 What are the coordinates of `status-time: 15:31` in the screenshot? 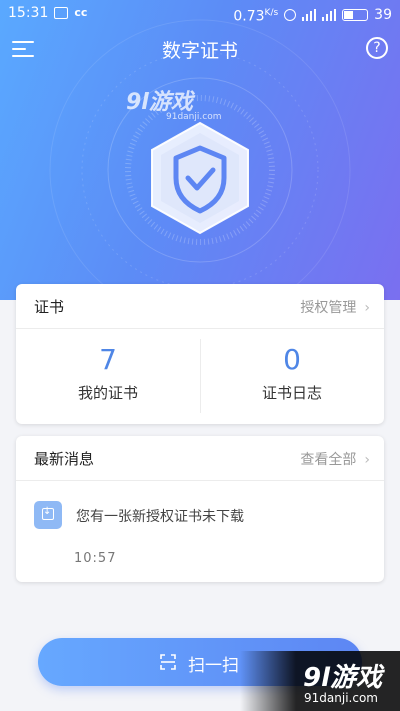 It's located at (28, 13).